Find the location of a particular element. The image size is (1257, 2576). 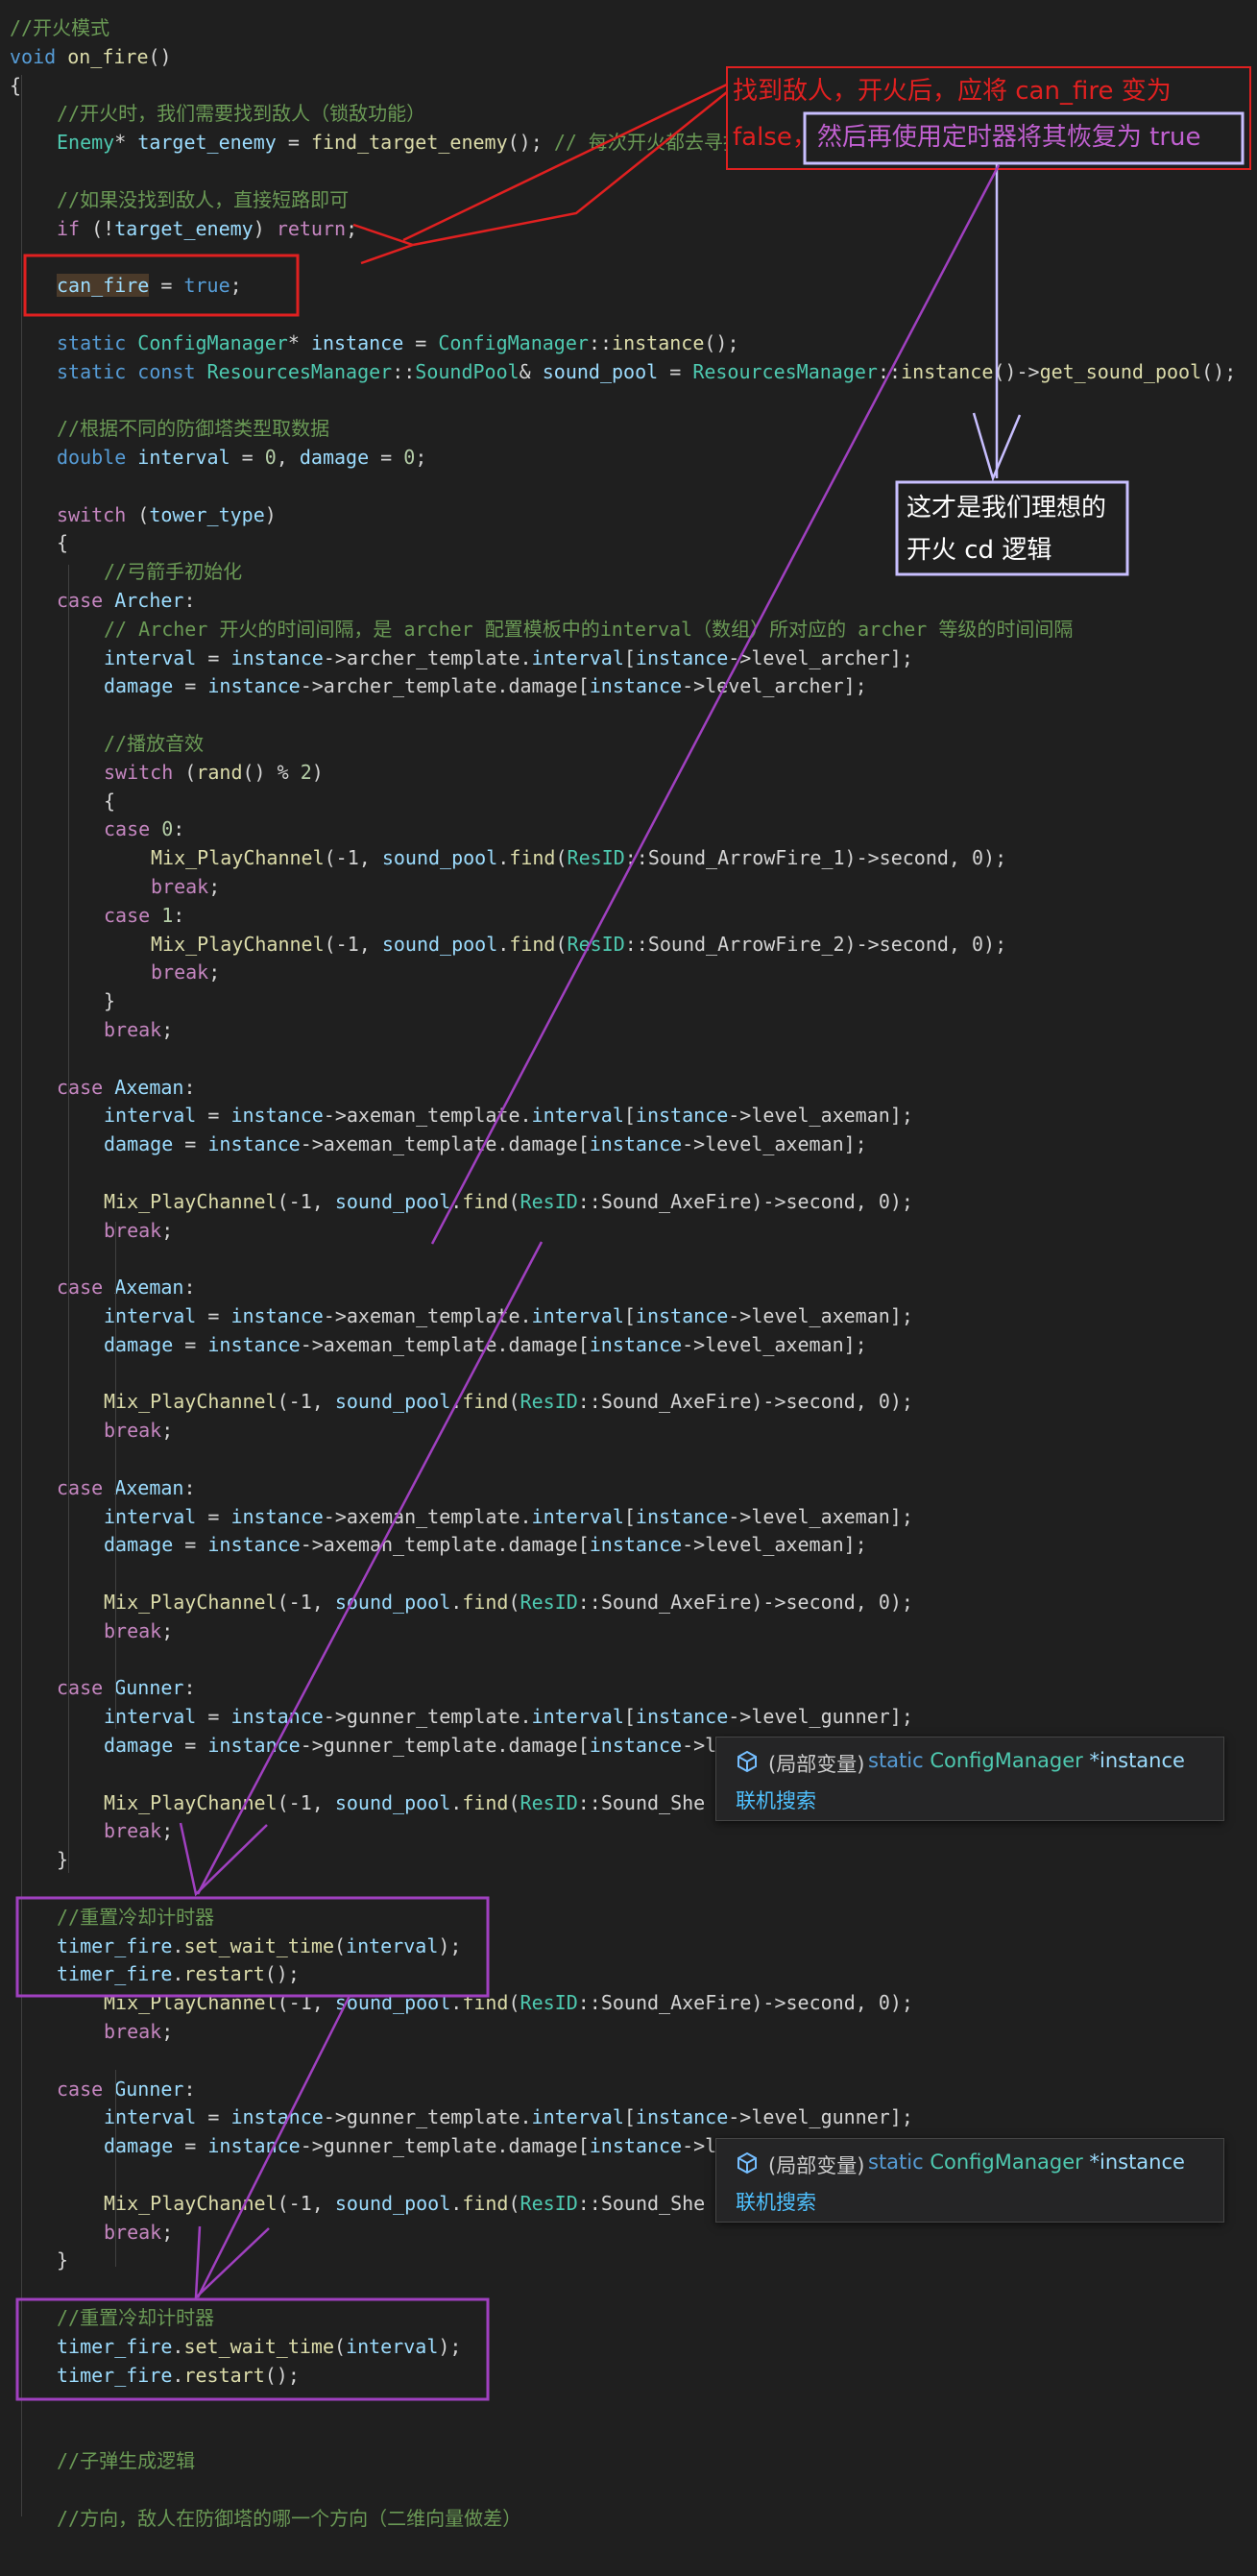

code-line: case 1: is located at coordinates (144, 915).